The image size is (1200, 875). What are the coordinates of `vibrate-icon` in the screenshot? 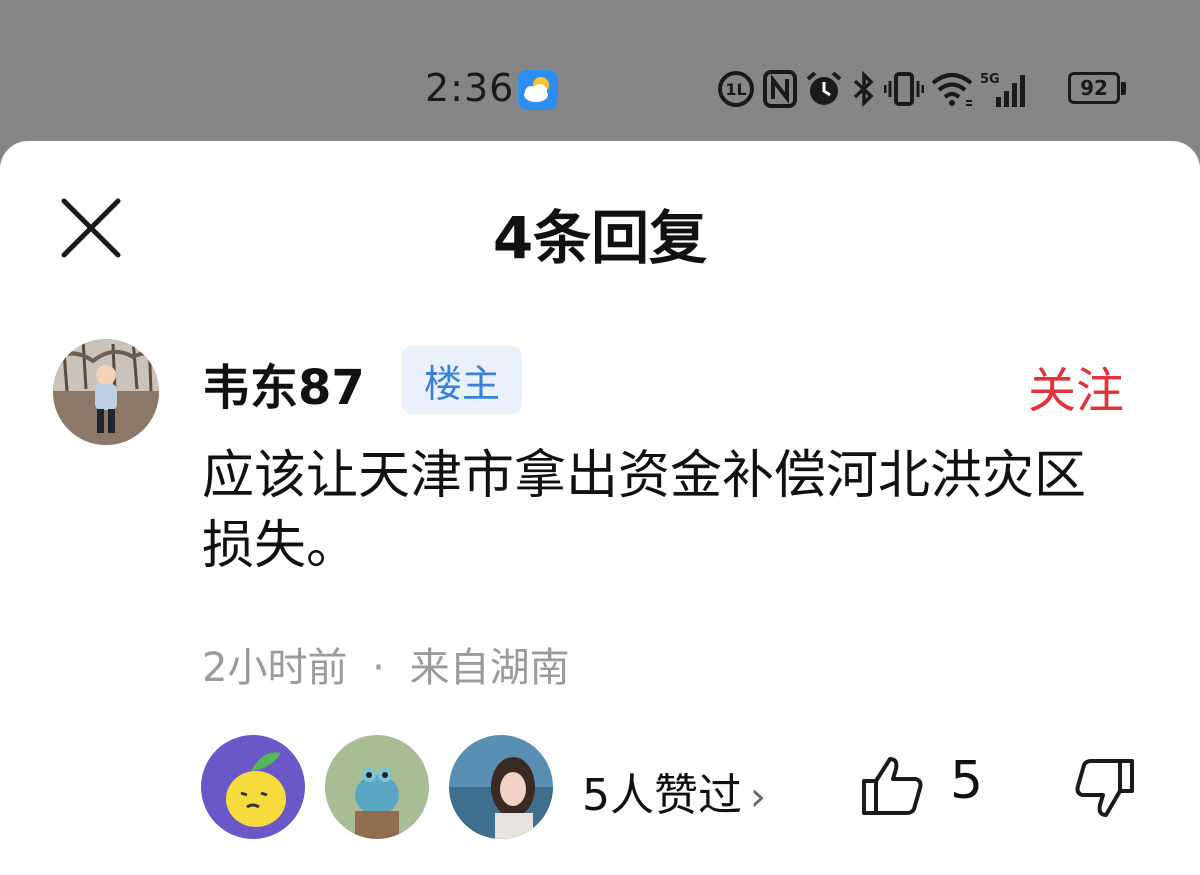 It's located at (904, 89).